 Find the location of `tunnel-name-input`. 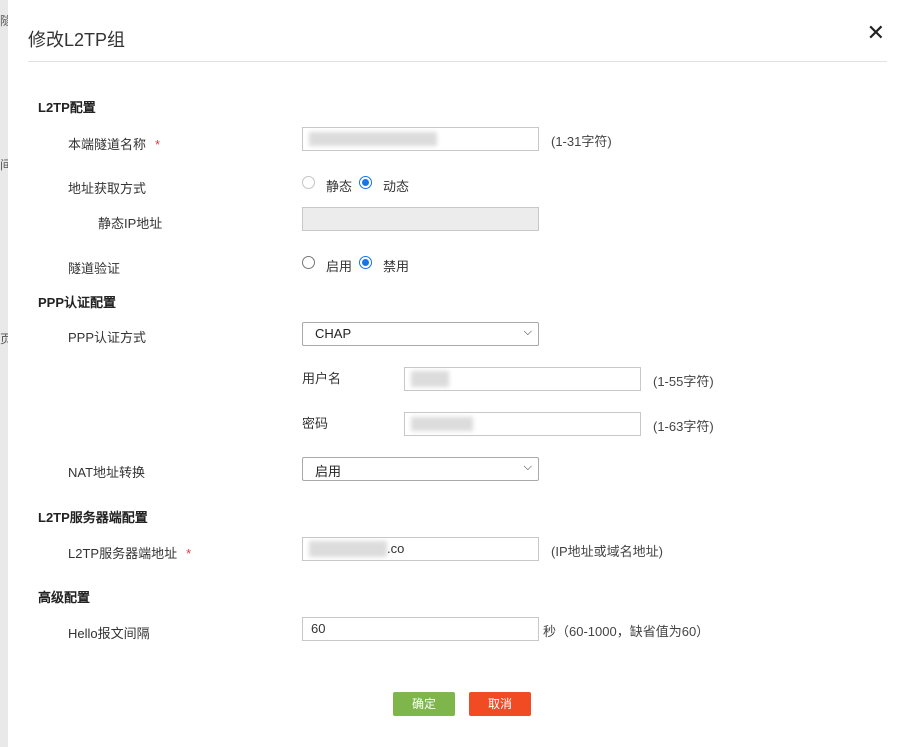

tunnel-name-input is located at coordinates (420, 139).